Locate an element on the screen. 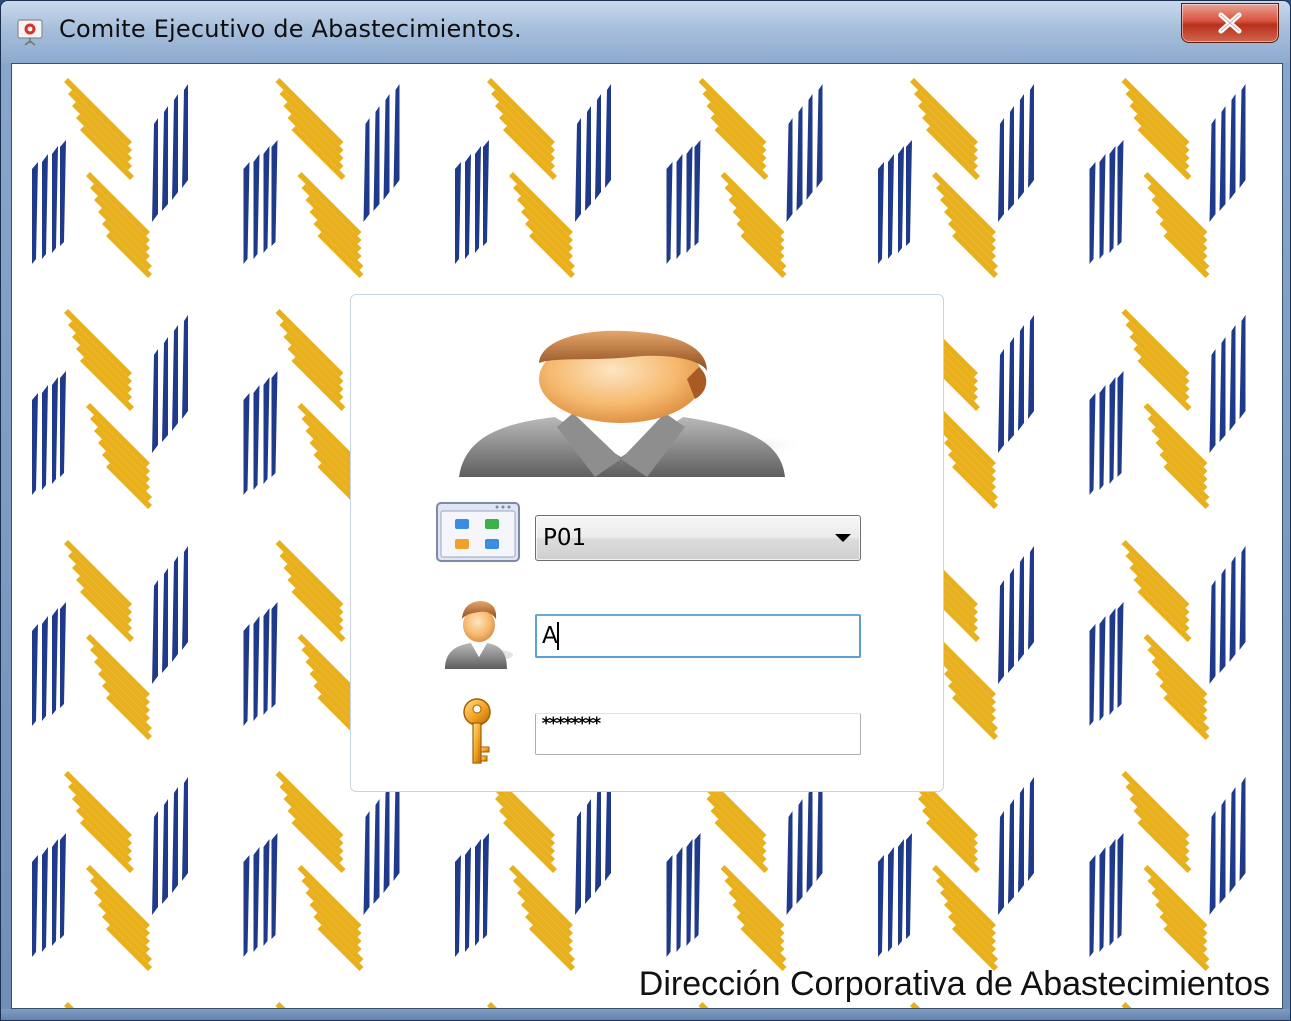 This screenshot has width=1291, height=1021. database-select: P01 is located at coordinates (698, 538).